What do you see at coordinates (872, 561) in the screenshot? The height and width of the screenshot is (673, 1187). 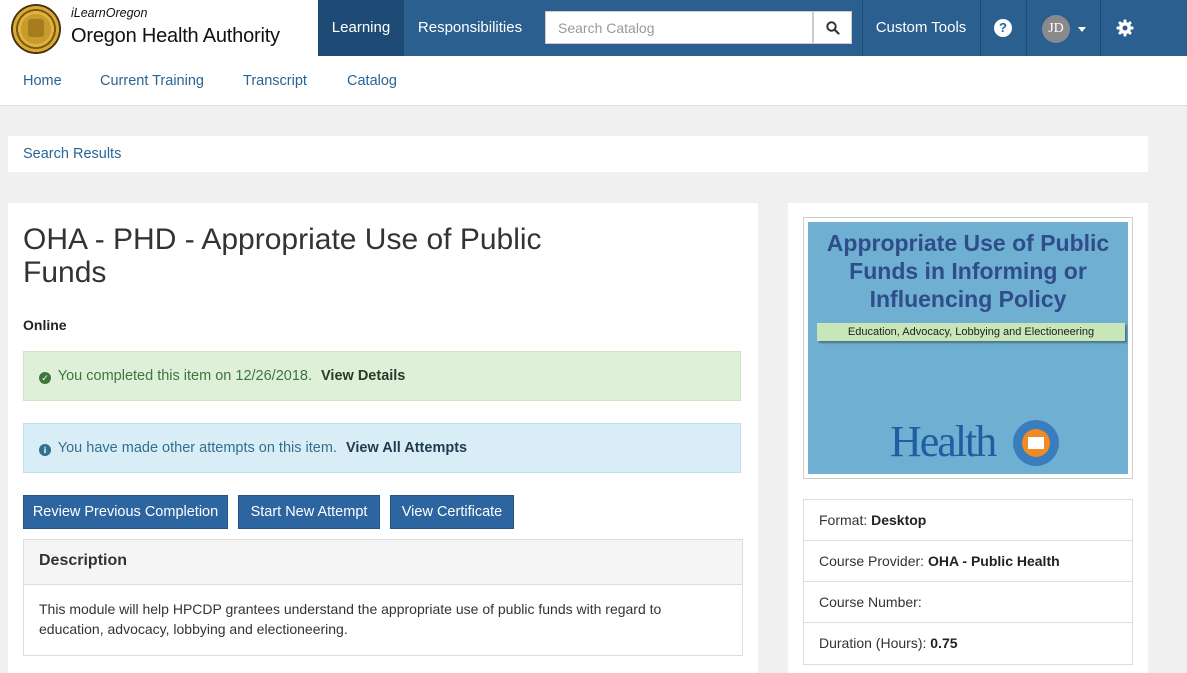 I see `detail-label: Course Provider:` at bounding box center [872, 561].